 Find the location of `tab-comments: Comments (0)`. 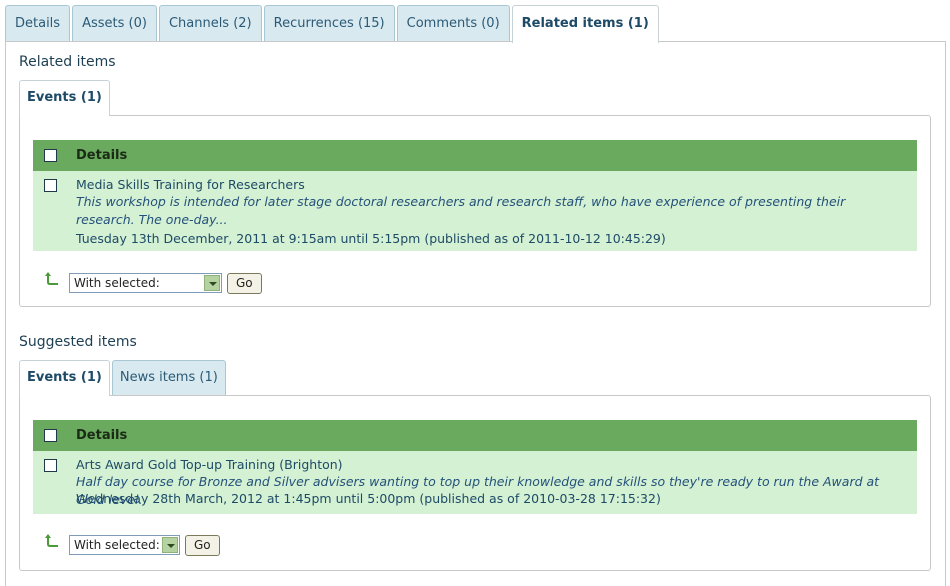

tab-comments: Comments (0) is located at coordinates (453, 23).